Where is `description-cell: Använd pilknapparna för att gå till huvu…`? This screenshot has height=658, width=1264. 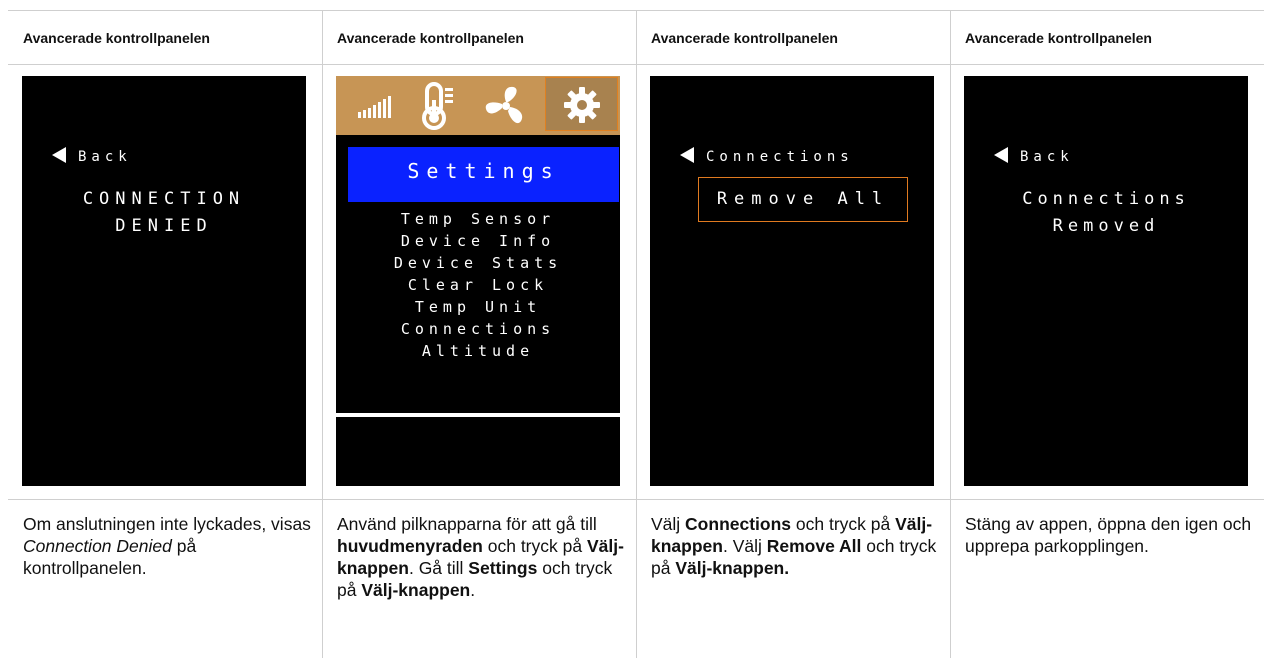 description-cell: Använd pilknapparna för att gå till huvu… is located at coordinates (479, 579).